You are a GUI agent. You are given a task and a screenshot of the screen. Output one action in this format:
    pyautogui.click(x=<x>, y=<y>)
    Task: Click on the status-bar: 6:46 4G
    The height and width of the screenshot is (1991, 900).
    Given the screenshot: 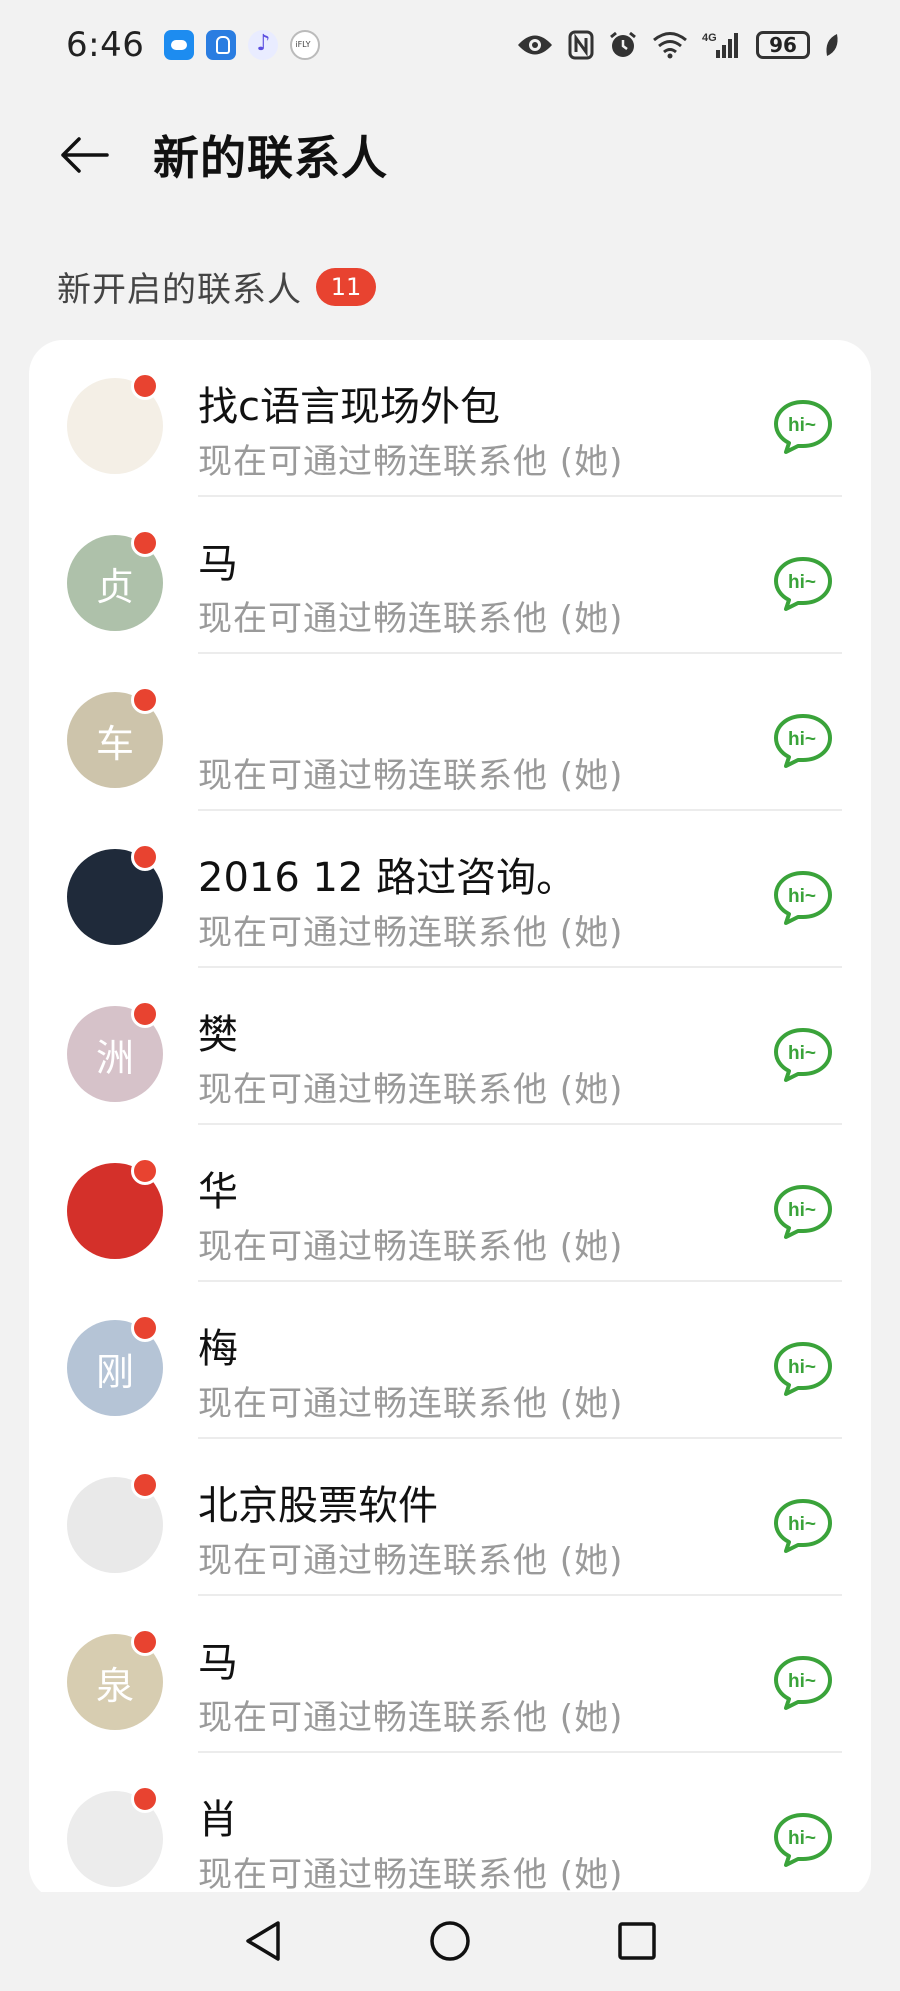 What is the action you would take?
    pyautogui.click(x=450, y=45)
    